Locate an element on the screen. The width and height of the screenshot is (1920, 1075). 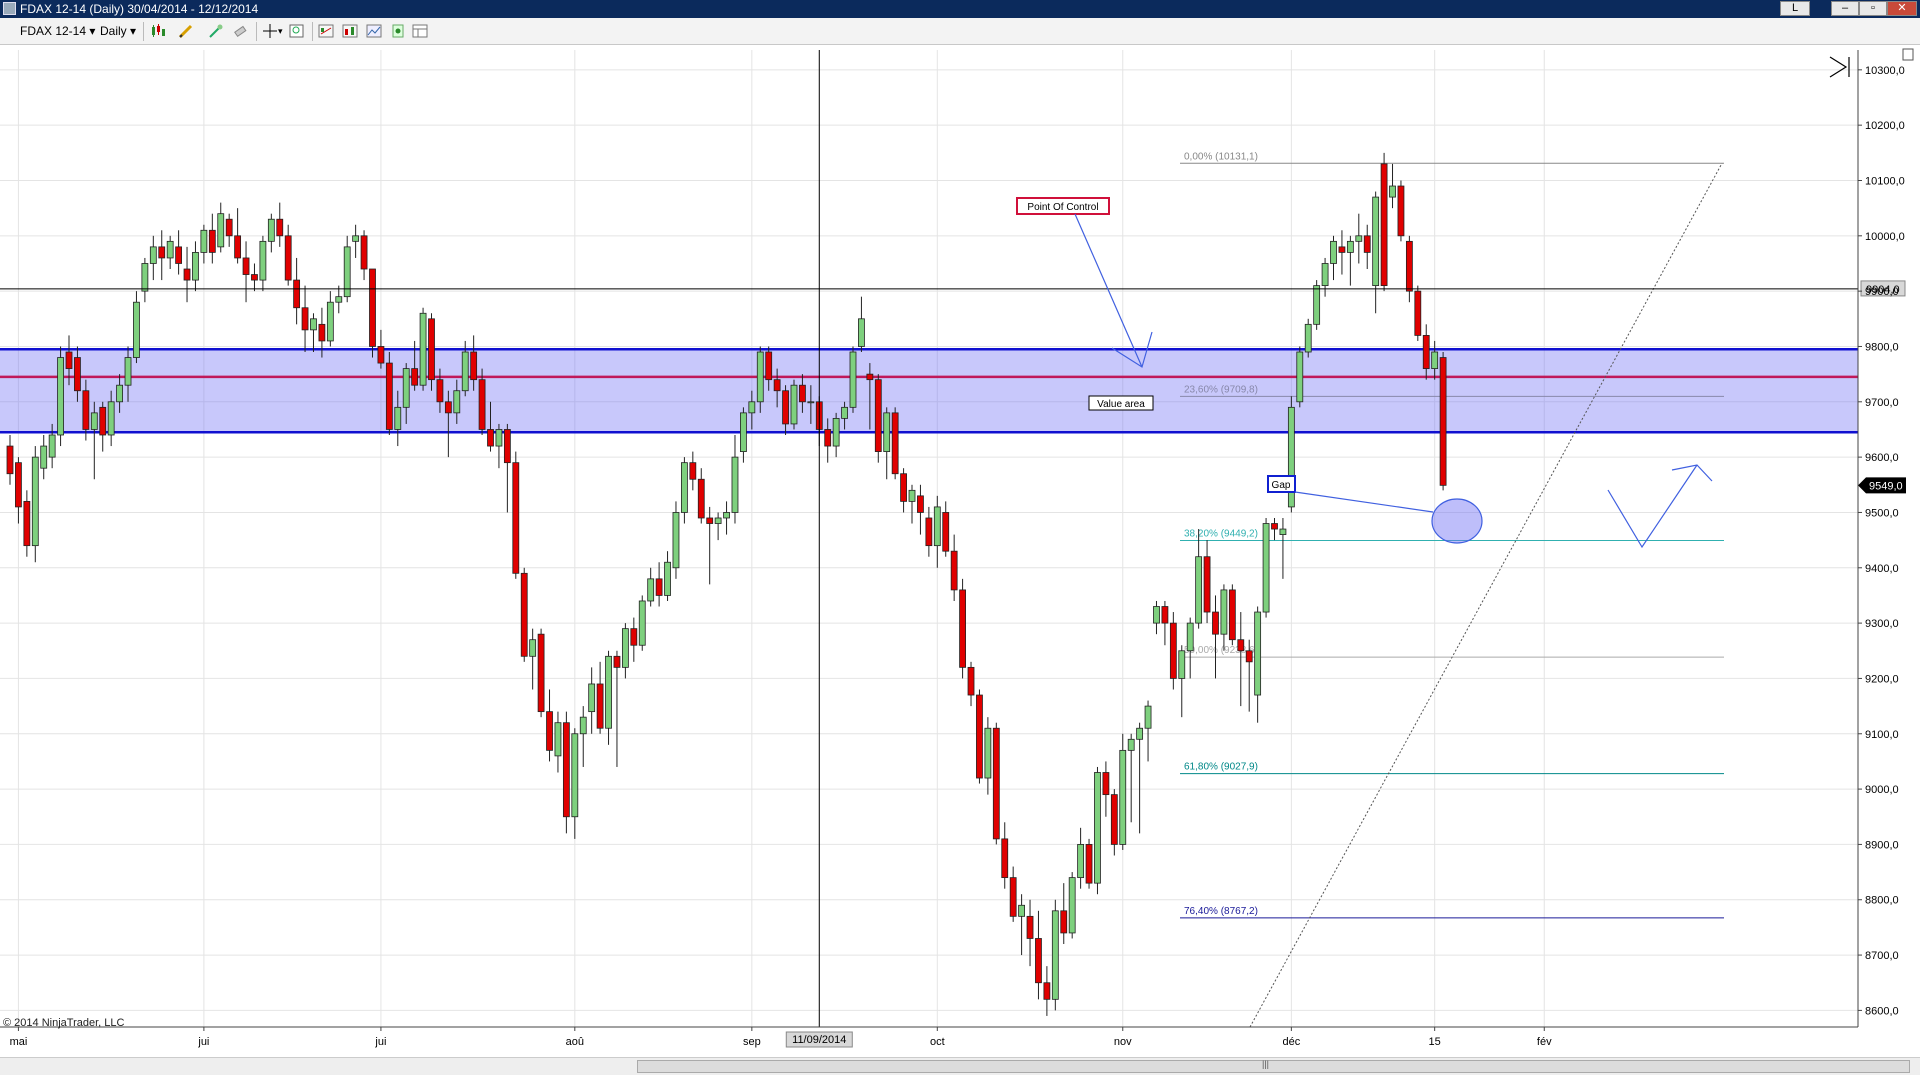
y-tick-label: 8600,0 is located at coordinates (1882, 1011).